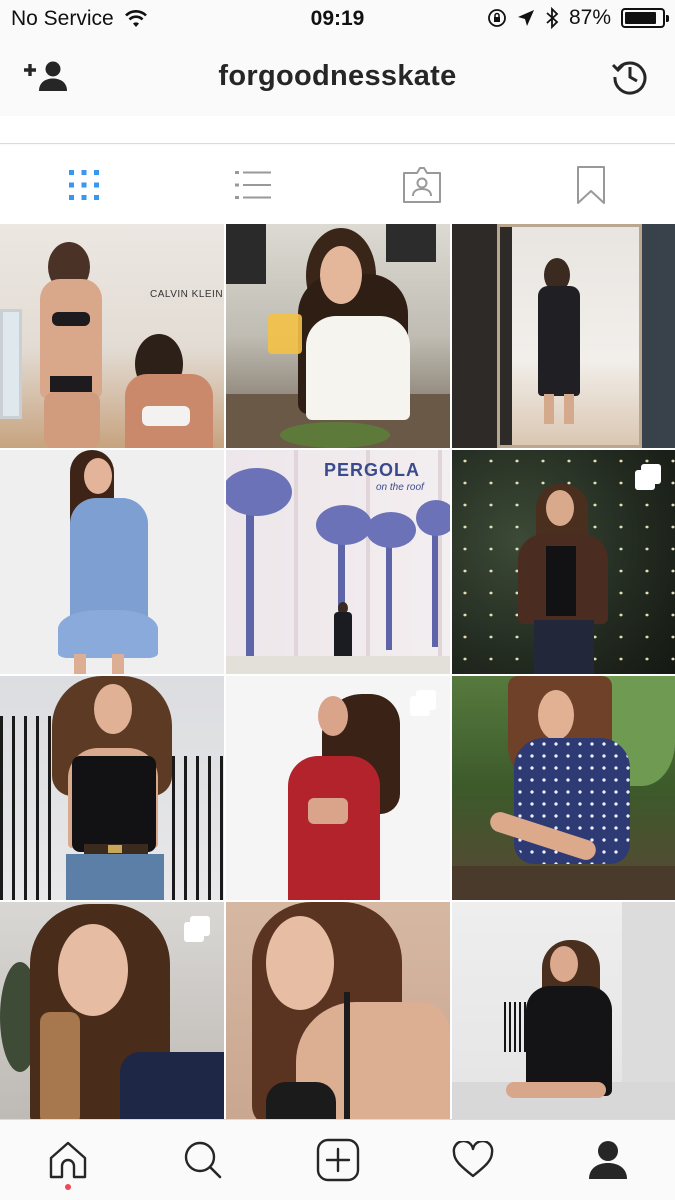 The width and height of the screenshot is (675, 1200). What do you see at coordinates (337, 130) in the screenshot?
I see `profile-info-edge` at bounding box center [337, 130].